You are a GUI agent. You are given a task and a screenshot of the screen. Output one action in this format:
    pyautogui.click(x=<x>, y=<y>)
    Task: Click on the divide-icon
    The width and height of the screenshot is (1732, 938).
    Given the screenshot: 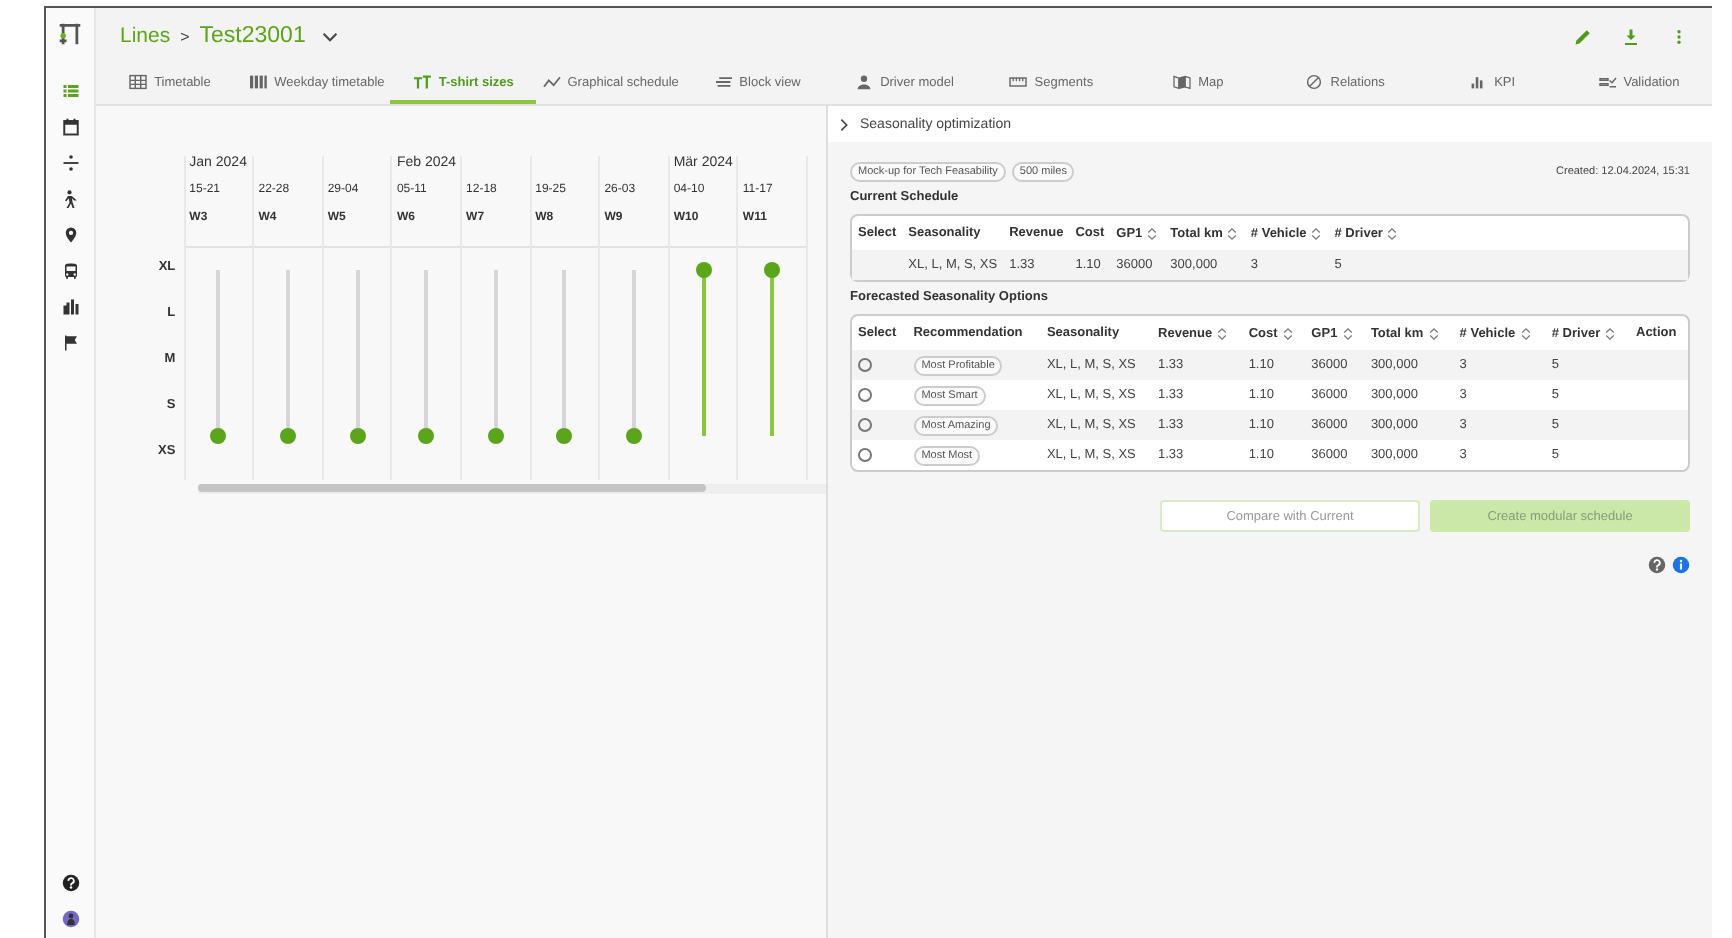 What is the action you would take?
    pyautogui.click(x=70, y=163)
    